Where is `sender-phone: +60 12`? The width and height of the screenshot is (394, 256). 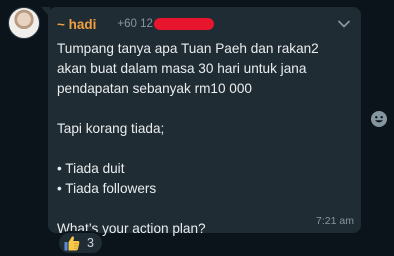
sender-phone: +60 12 is located at coordinates (165, 24).